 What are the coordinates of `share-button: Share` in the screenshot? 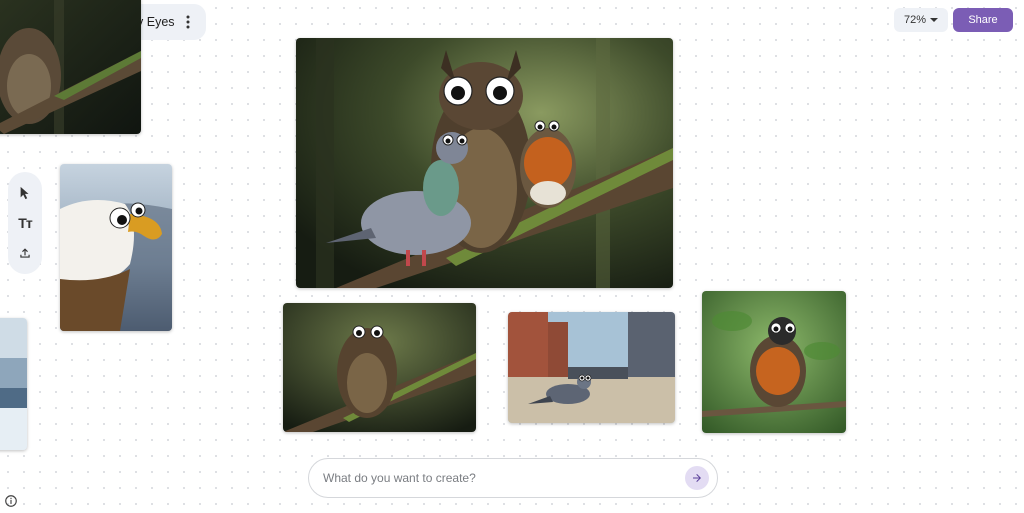 It's located at (983, 20).